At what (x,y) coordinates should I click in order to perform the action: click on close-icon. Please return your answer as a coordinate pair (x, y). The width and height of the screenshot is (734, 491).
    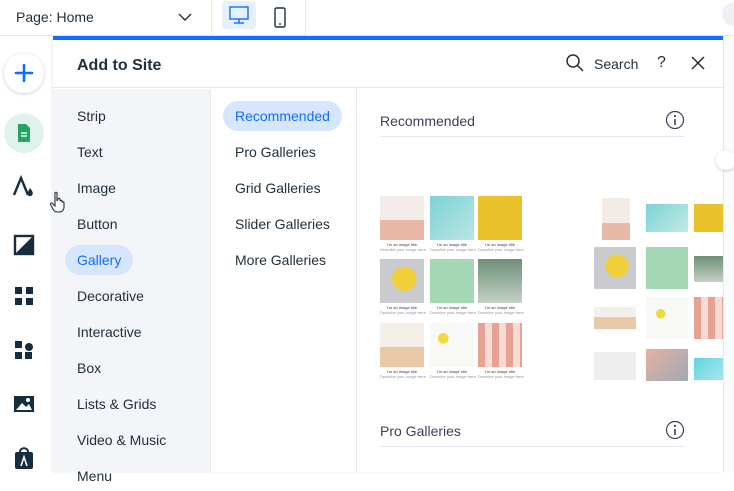
    Looking at the image, I should click on (698, 63).